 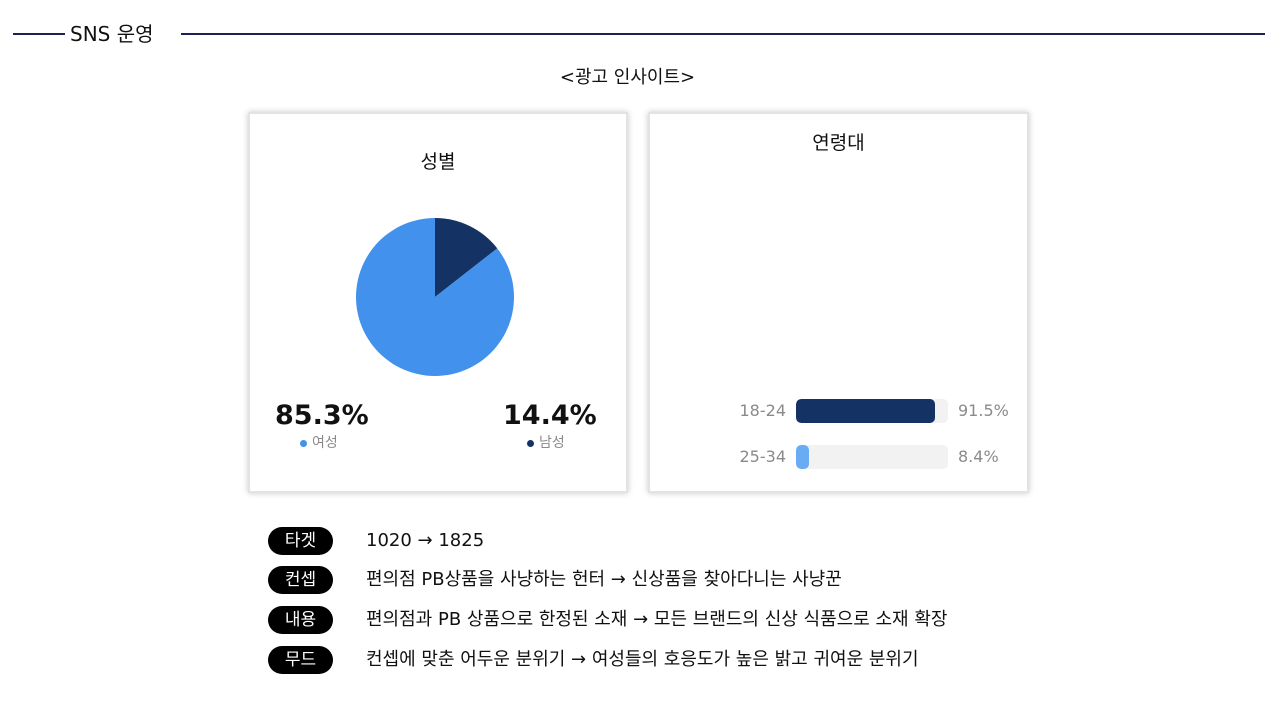 What do you see at coordinates (530, 443) in the screenshot?
I see `legend-male-dot` at bounding box center [530, 443].